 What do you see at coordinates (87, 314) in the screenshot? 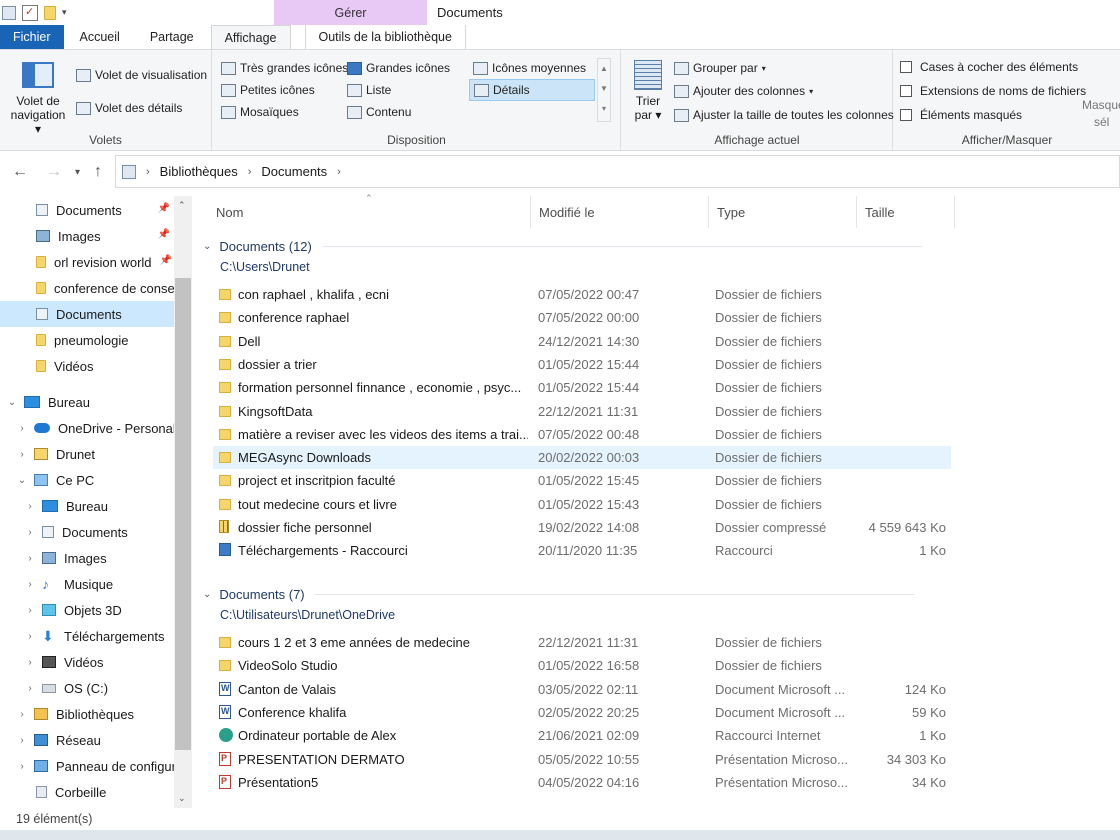
I see `quick-access-documents-library: Documents` at bounding box center [87, 314].